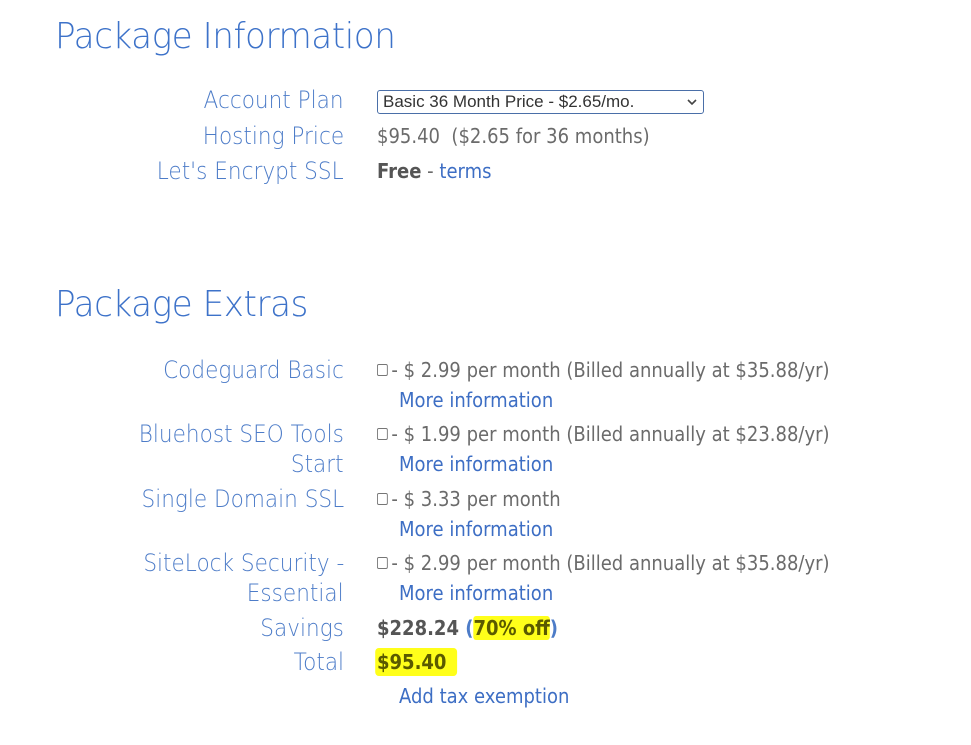 The height and width of the screenshot is (745, 971). I want to click on add-tax-exemption-link: Add tax exemption, so click(484, 696).